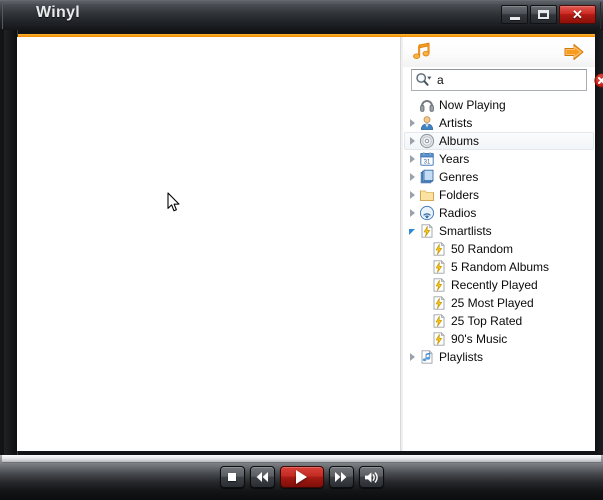 This screenshot has width=603, height=500. I want to click on tree-item-90s-music: 90's Music, so click(499, 339).